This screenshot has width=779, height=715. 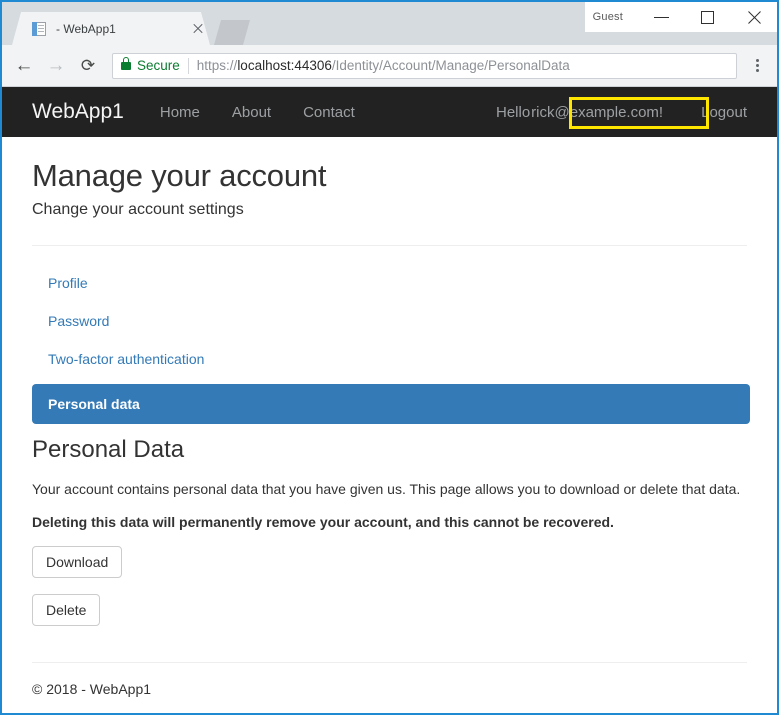 I want to click on nav-link-contact: Contact, so click(x=329, y=112).